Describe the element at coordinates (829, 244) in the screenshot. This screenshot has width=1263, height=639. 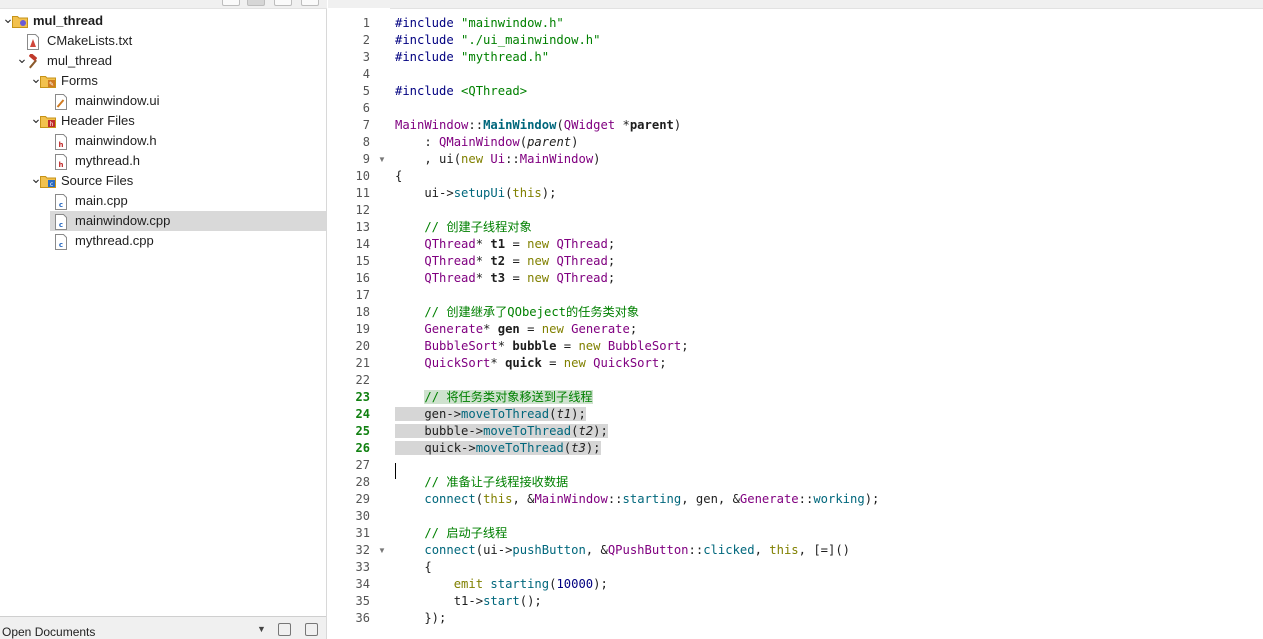
I see `code-line: QThread* t1 = new QThread;` at that location.